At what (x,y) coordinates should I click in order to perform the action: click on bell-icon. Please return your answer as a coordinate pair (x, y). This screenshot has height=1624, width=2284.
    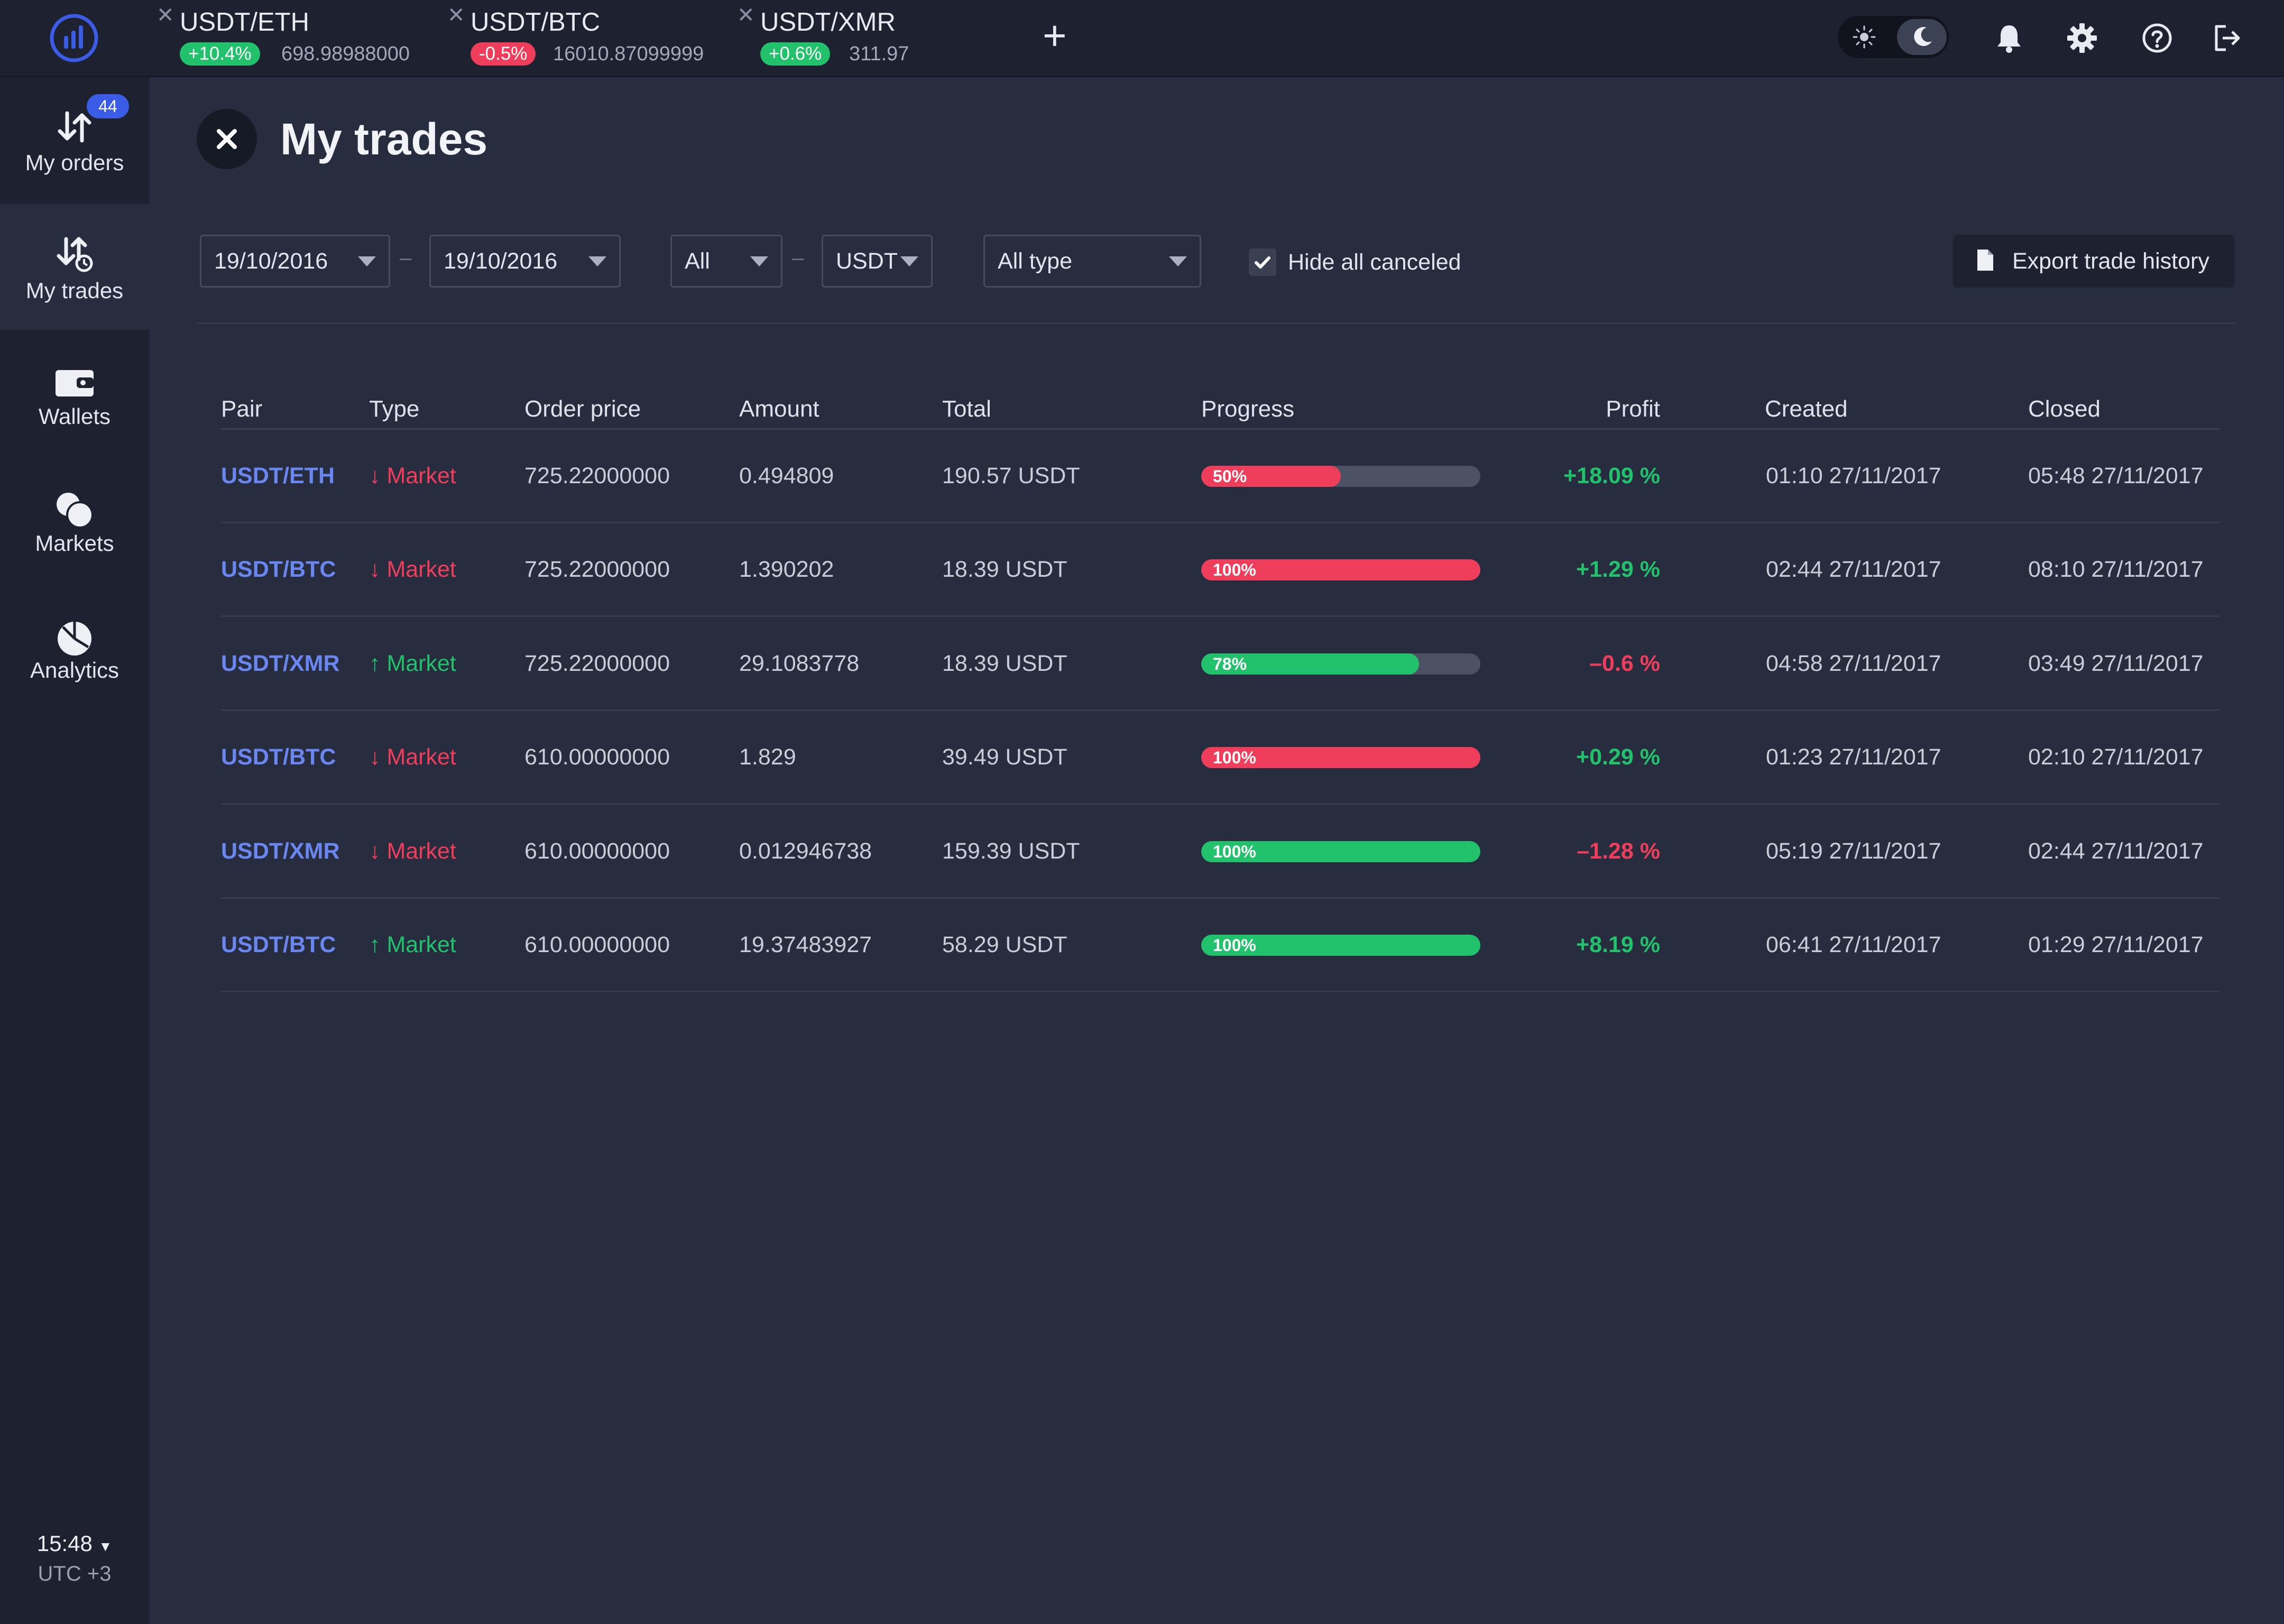
    Looking at the image, I should click on (2009, 38).